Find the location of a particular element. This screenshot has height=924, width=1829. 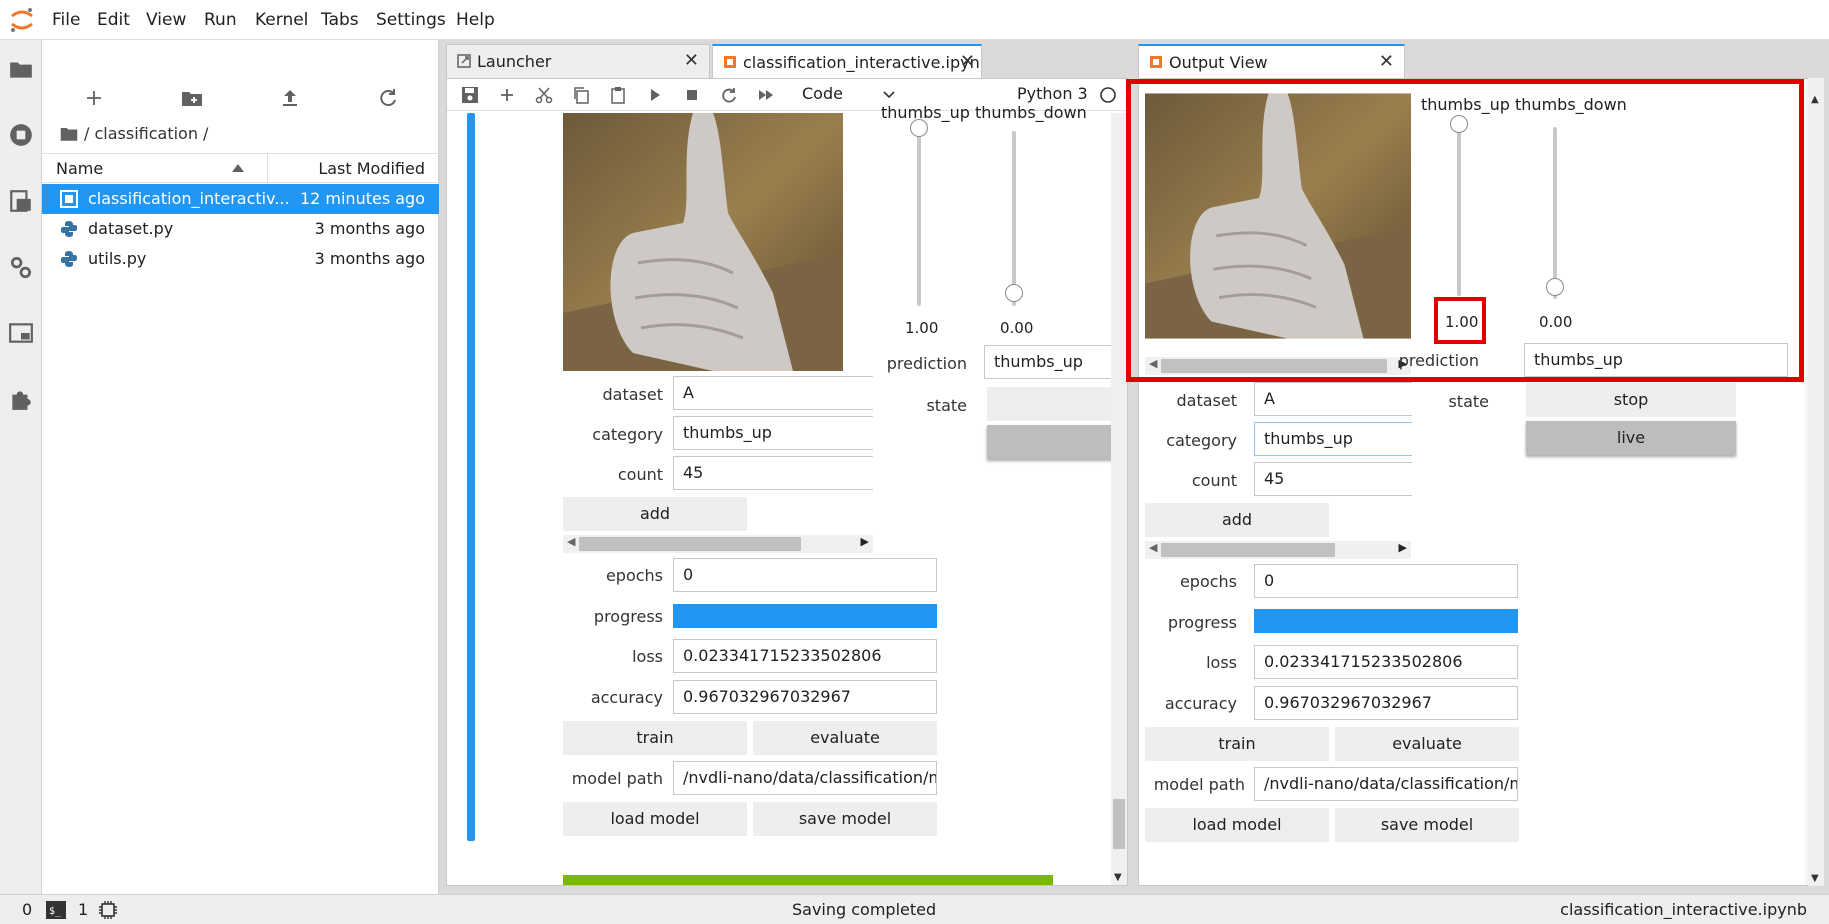

column-last-modified: Last Modified is located at coordinates (371, 168).